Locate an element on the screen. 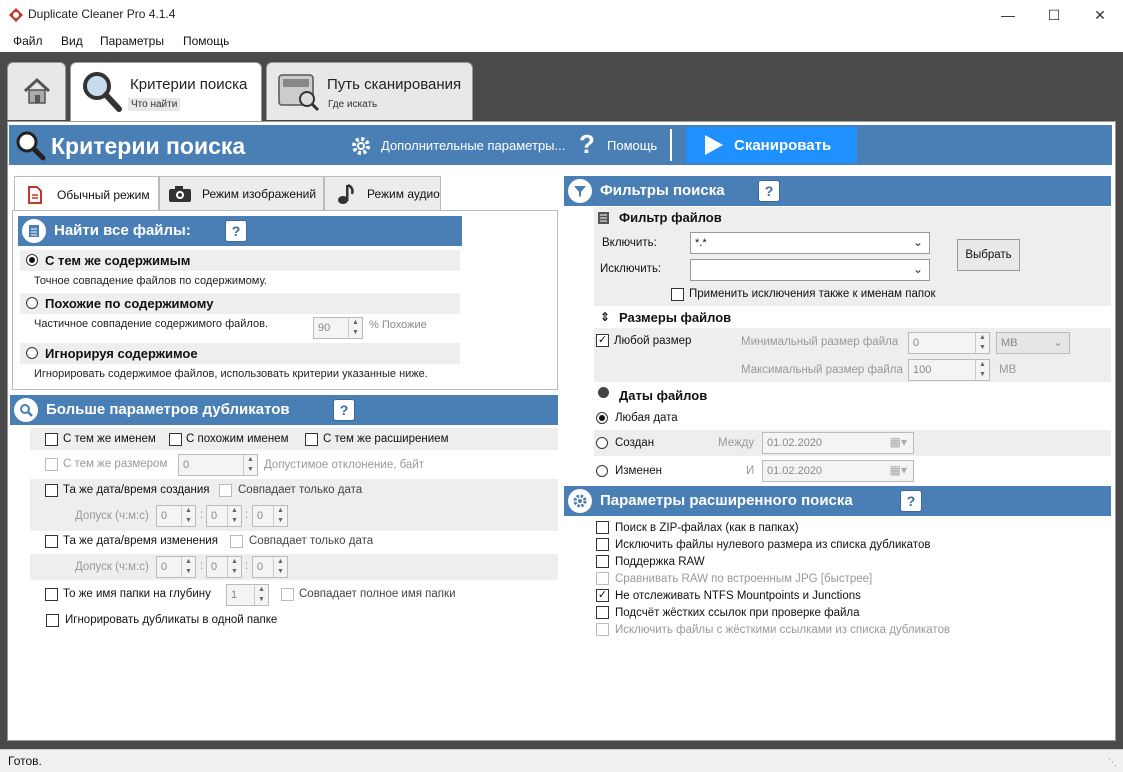 The width and height of the screenshot is (1123, 772). magnifier-icon is located at coordinates (31, 146).